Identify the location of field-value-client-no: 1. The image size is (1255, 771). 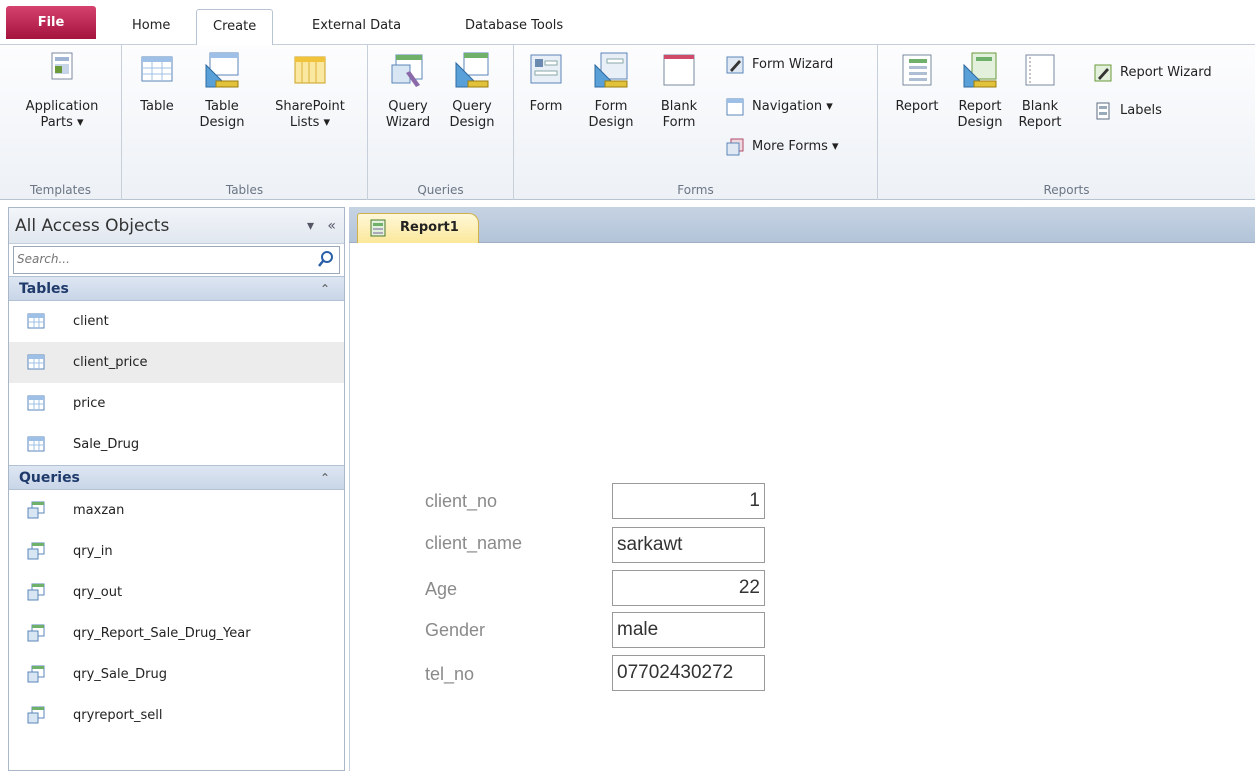
(688, 501).